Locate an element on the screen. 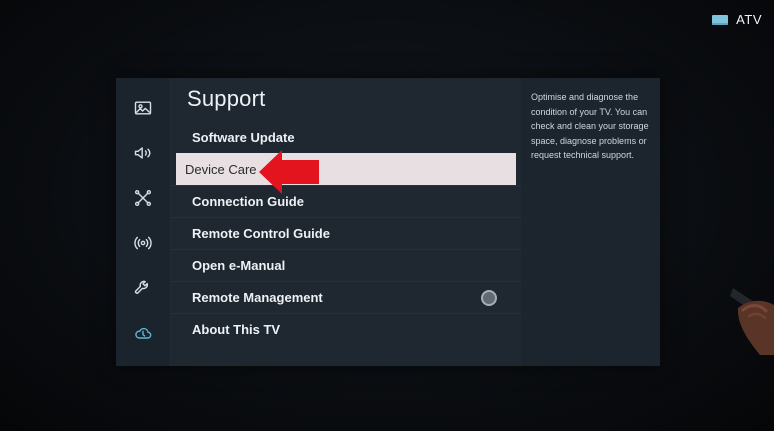 The width and height of the screenshot is (774, 431). wrench-icon is located at coordinates (141, 287).